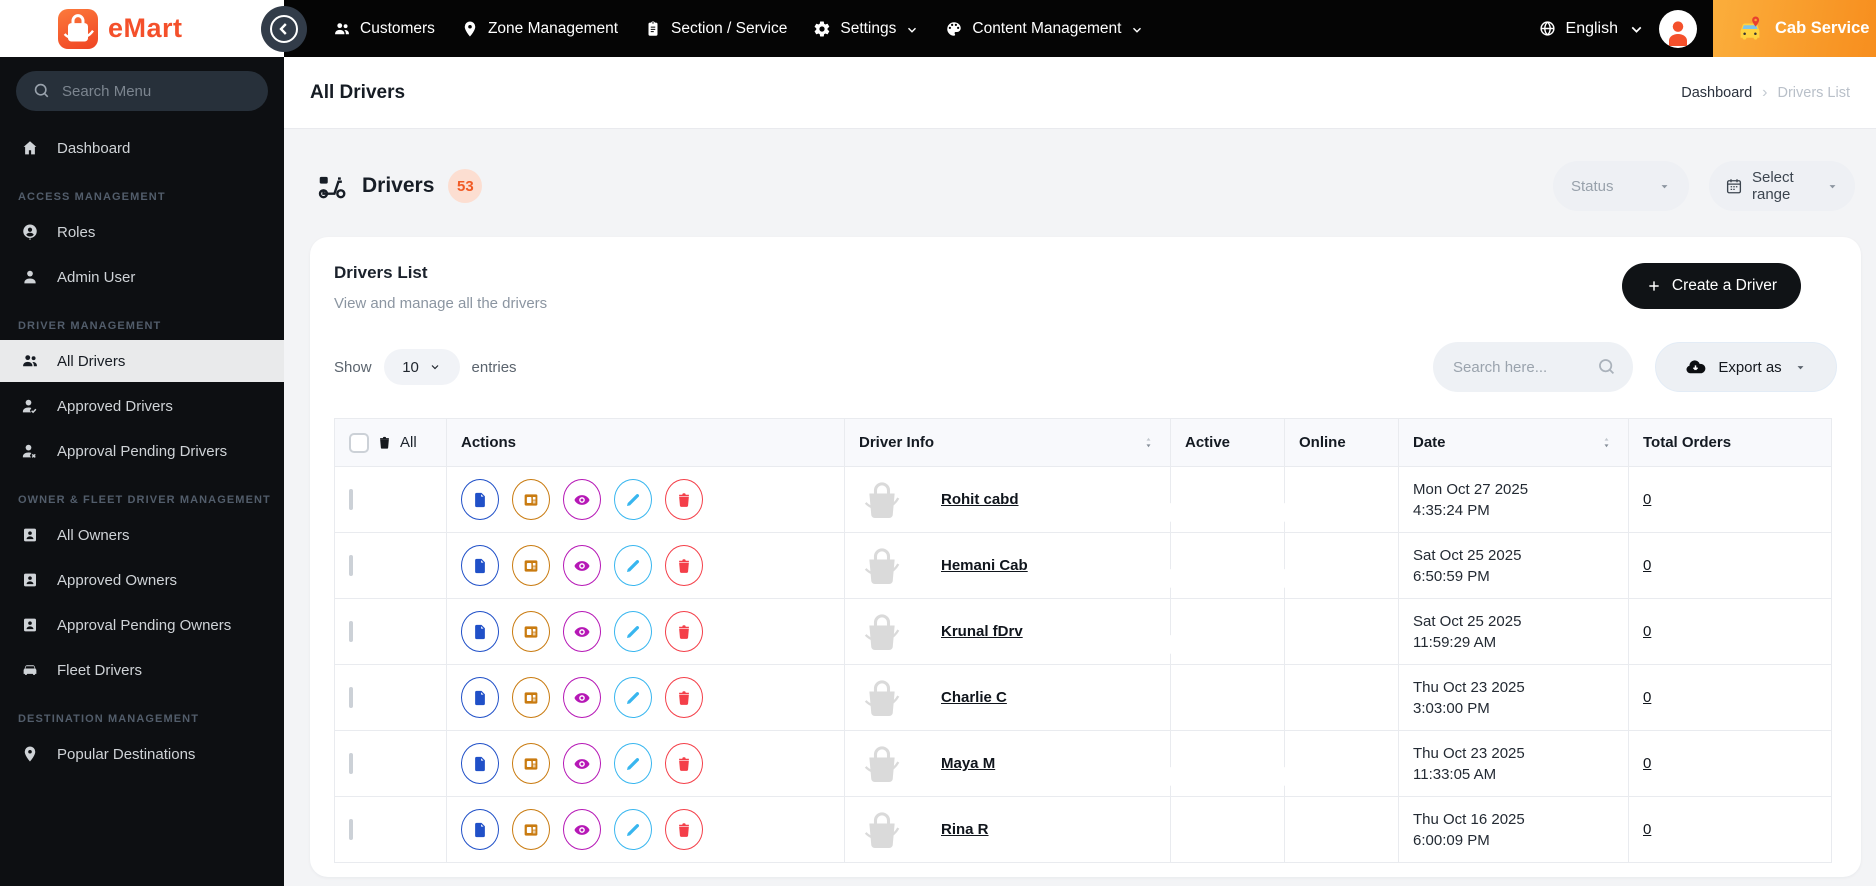 The width and height of the screenshot is (1876, 886). What do you see at coordinates (1621, 186) in the screenshot?
I see `status-filter-select: Status` at bounding box center [1621, 186].